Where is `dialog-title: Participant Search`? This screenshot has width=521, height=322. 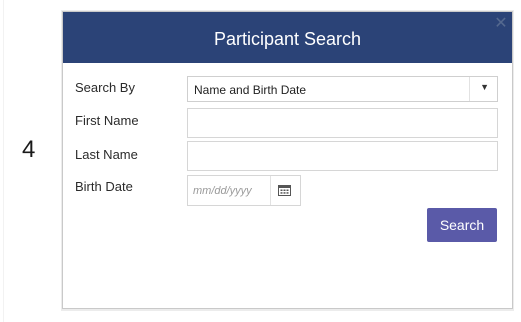
dialog-title: Participant Search is located at coordinates (287, 39).